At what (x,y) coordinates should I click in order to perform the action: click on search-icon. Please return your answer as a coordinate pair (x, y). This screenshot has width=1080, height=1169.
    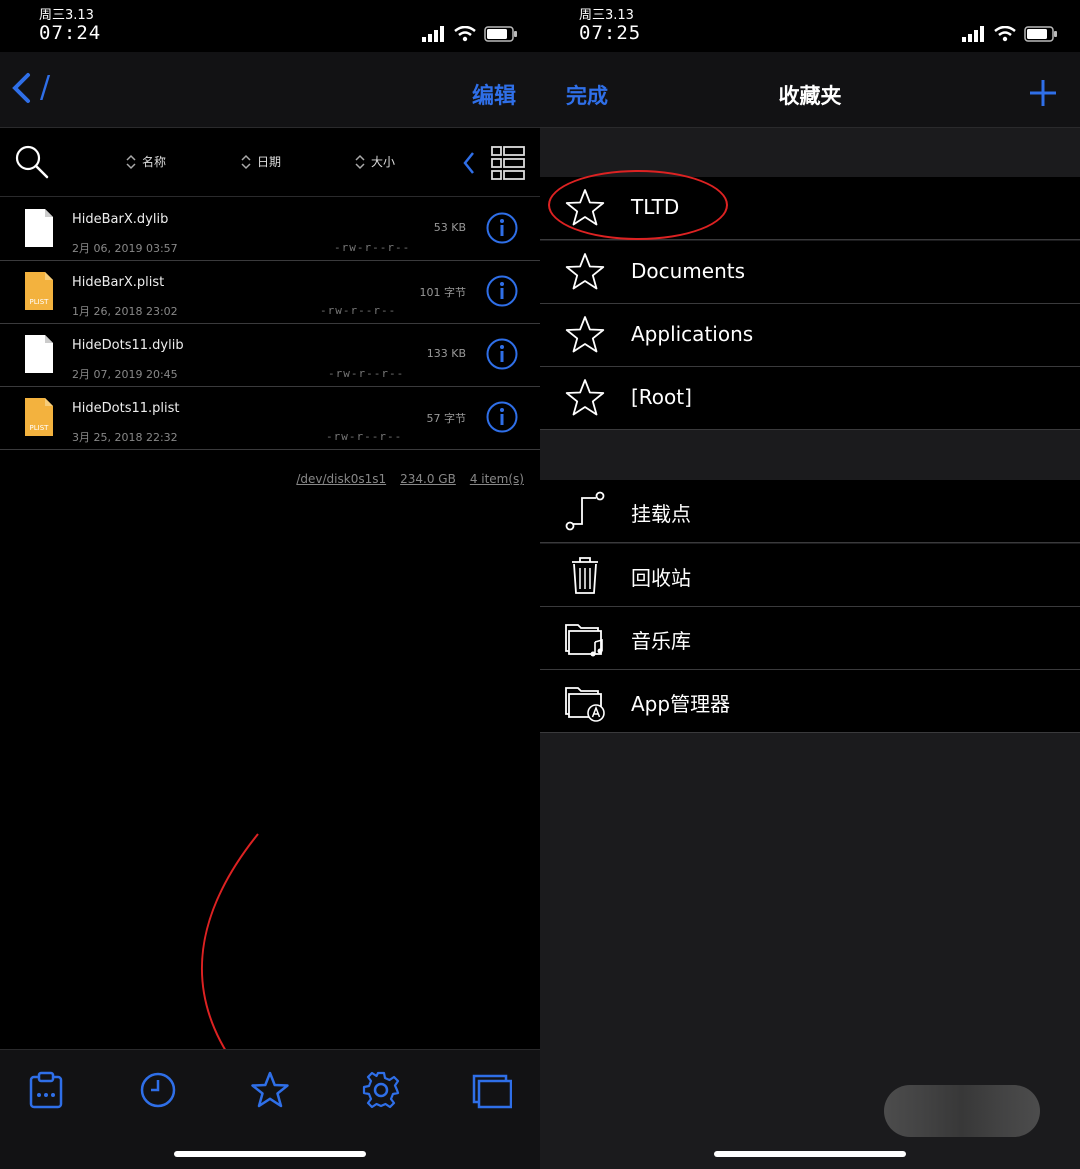
    Looking at the image, I should click on (32, 162).